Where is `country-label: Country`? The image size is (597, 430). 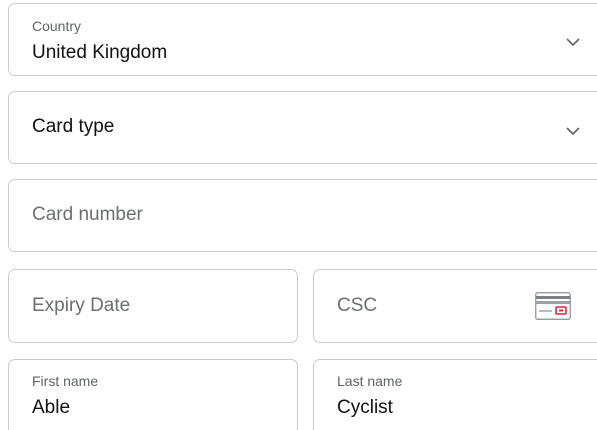 country-label: Country is located at coordinates (57, 26).